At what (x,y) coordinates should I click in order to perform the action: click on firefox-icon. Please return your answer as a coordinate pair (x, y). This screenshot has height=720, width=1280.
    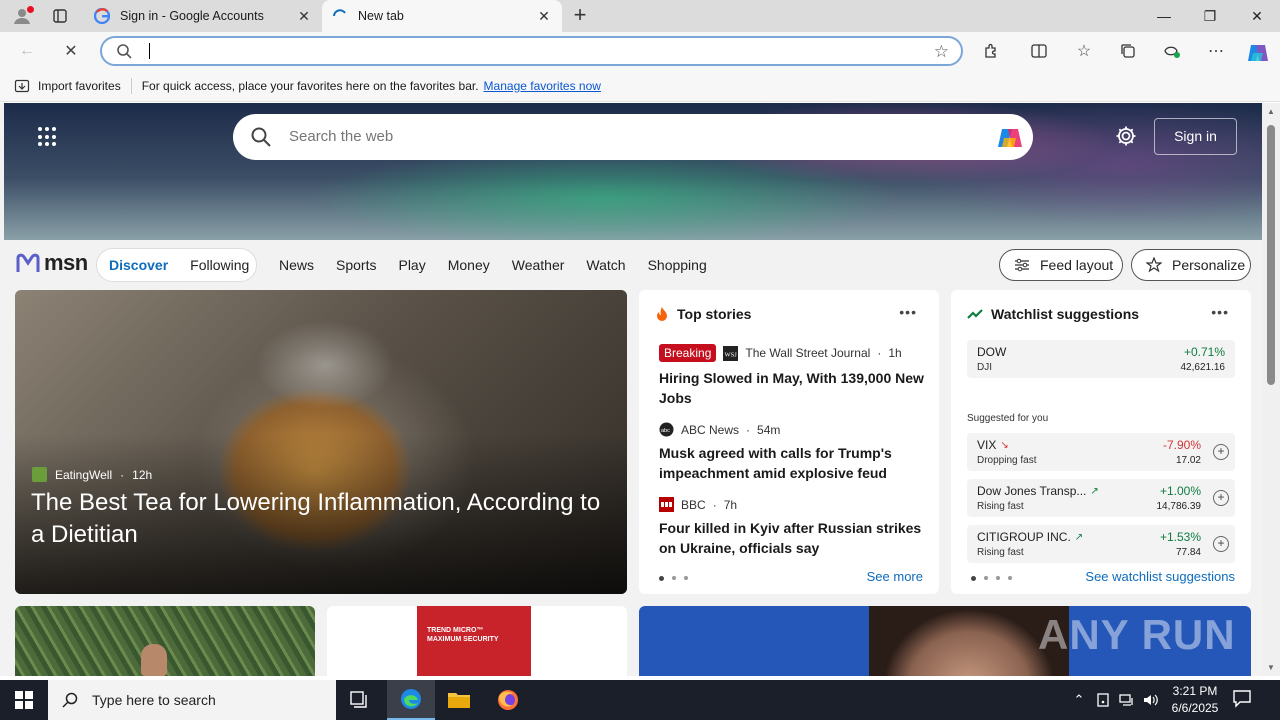
    Looking at the image, I should click on (508, 700).